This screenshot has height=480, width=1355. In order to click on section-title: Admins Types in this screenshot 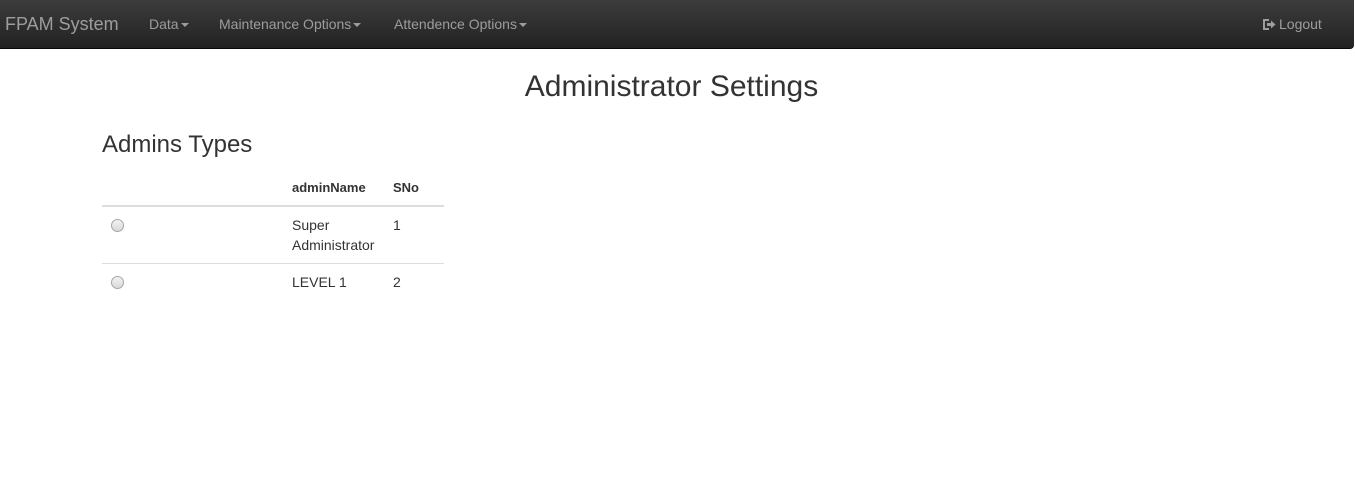, I will do `click(177, 144)`.